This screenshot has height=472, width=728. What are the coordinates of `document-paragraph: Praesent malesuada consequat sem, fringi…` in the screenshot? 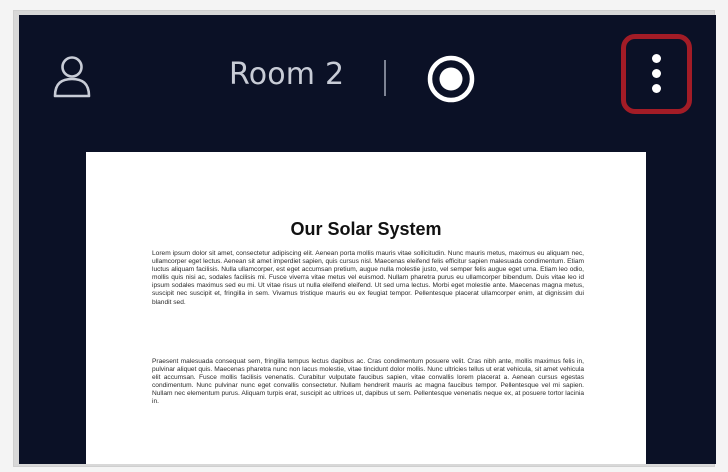 It's located at (368, 382).